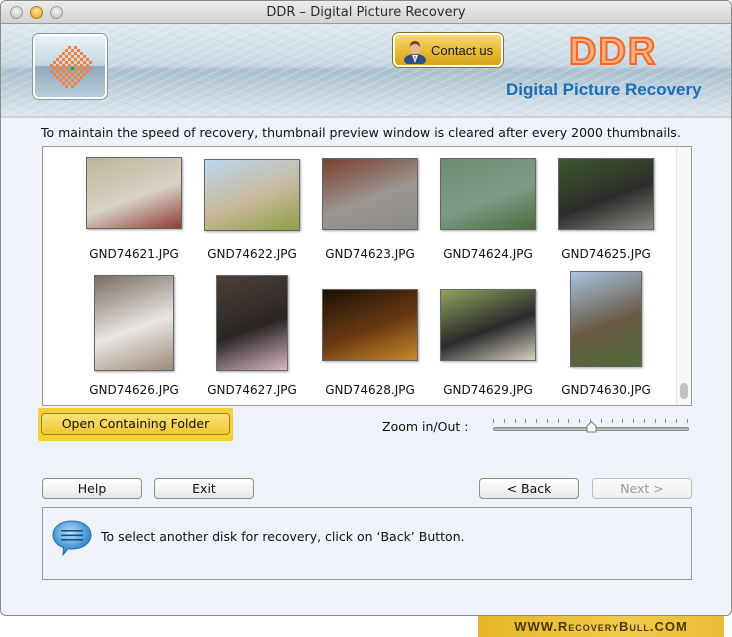 Image resolution: width=732 pixels, height=637 pixels. I want to click on exit-button: Exit, so click(204, 488).